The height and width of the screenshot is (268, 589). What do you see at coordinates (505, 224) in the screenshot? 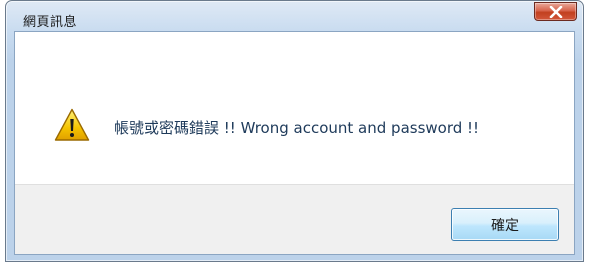
I see `ok-button: 確定` at bounding box center [505, 224].